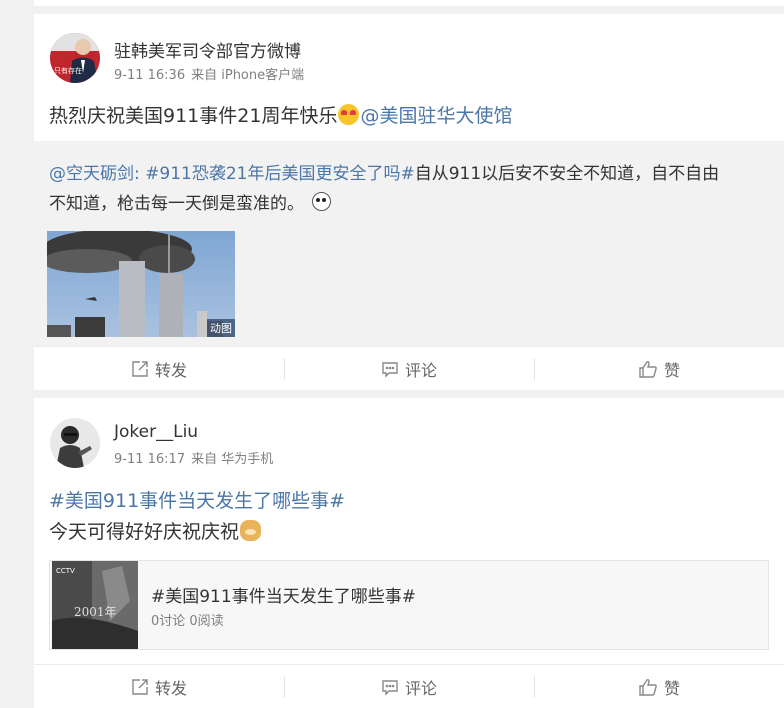 Image resolution: width=784 pixels, height=708 pixels. Describe the element at coordinates (248, 75) in the screenshot. I see `post-source: 来自 iPhone客户端` at that location.